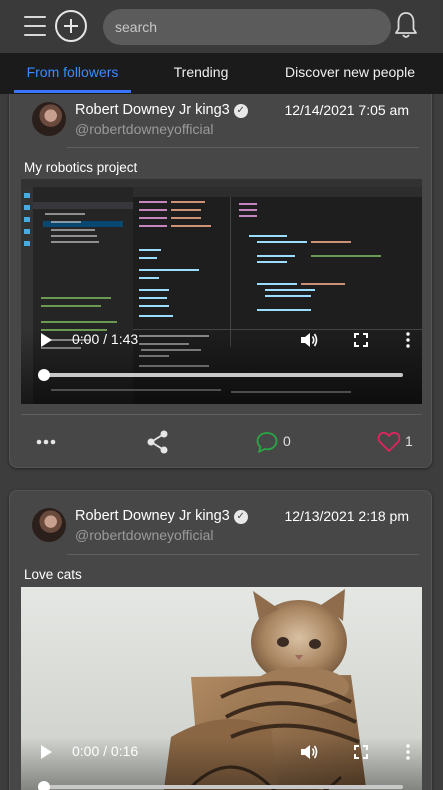 The image size is (443, 790). I want to click on post-actions: 0 1, so click(221, 442).